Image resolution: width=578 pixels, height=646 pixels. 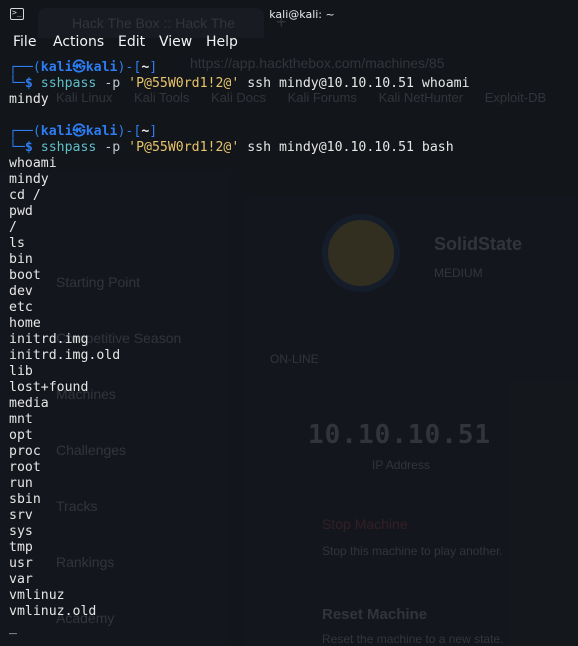 What do you see at coordinates (21, 563) in the screenshot?
I see `output-line: usr` at bounding box center [21, 563].